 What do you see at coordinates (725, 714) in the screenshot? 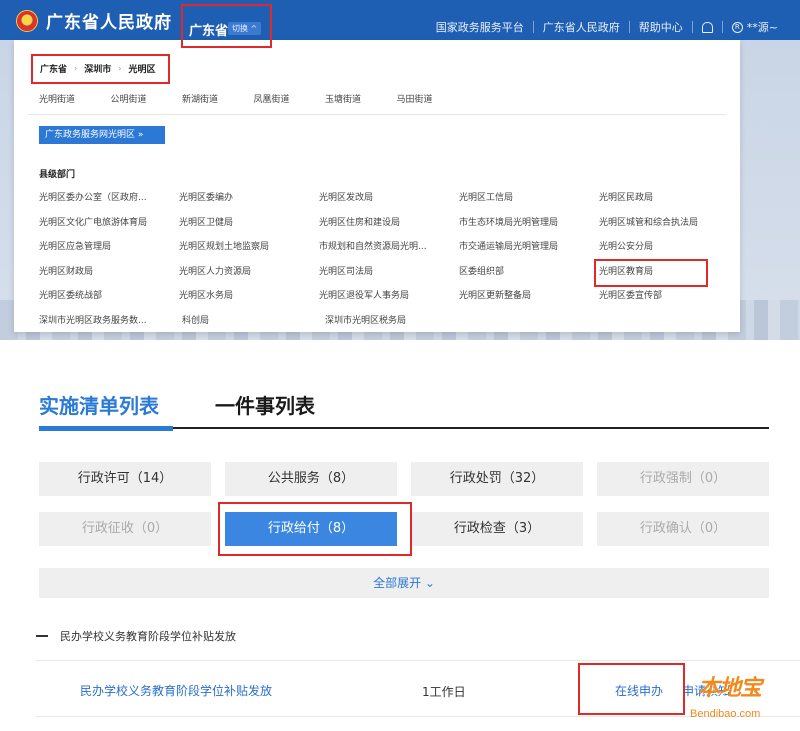
I see `watermark-url: Bendibao.com` at bounding box center [725, 714].